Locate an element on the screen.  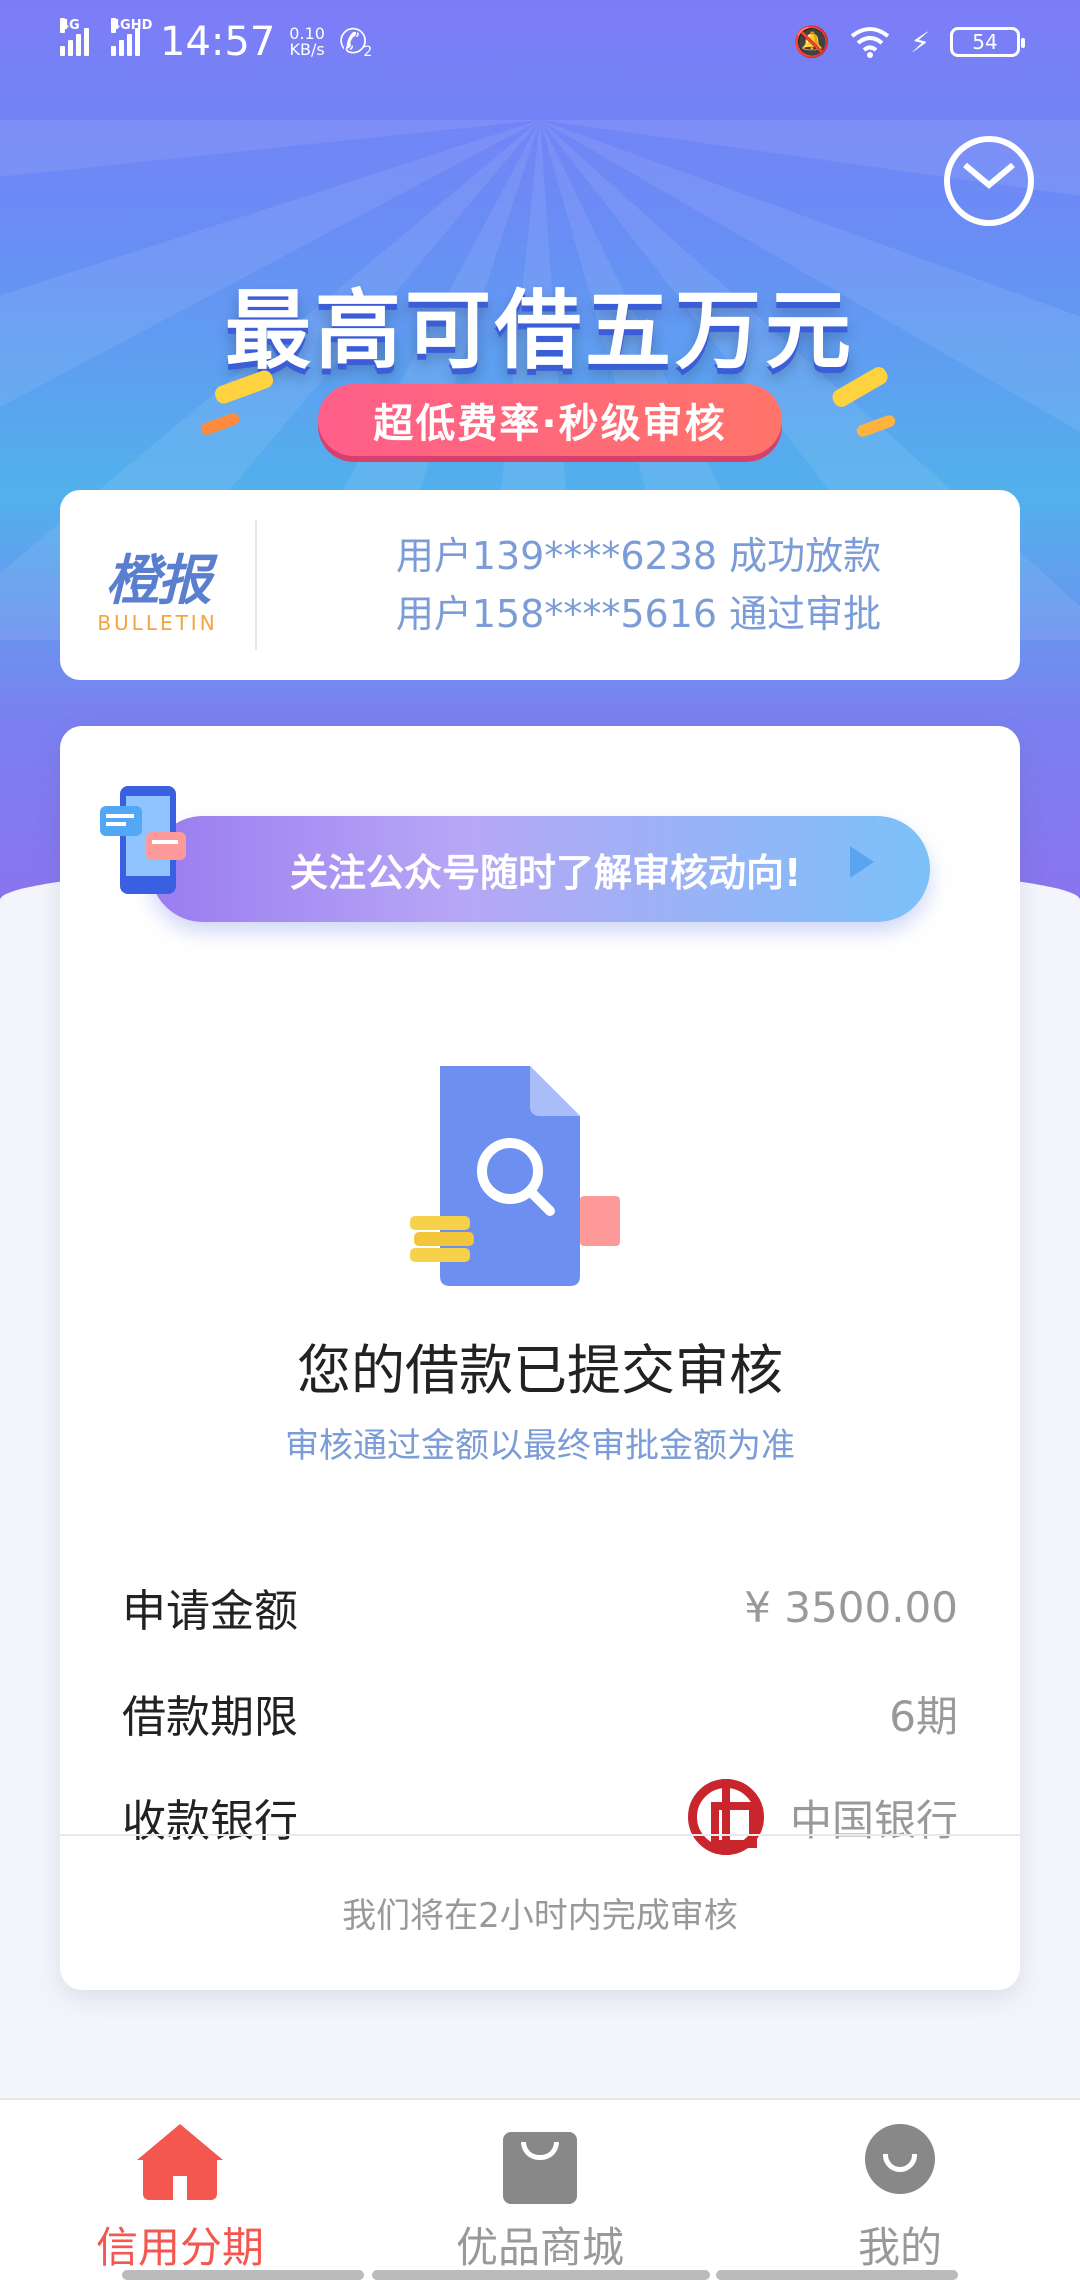
home-icon is located at coordinates (180, 2163).